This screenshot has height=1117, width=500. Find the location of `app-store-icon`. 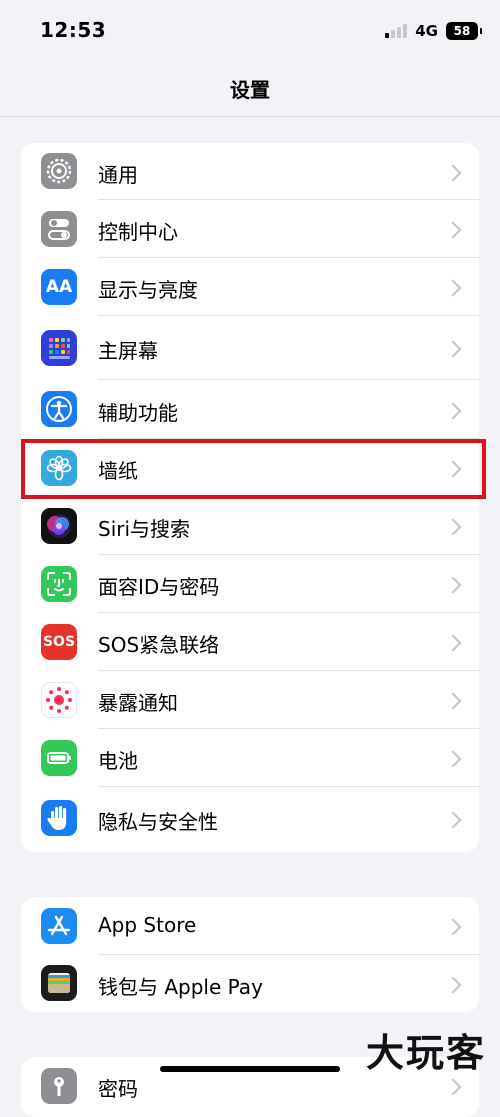

app-store-icon is located at coordinates (59, 926).